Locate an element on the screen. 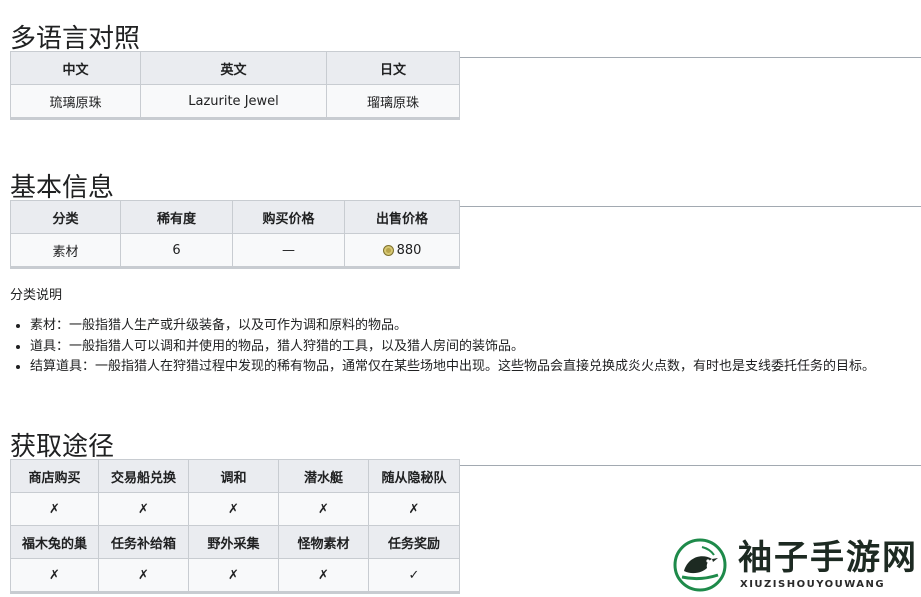  cell-rarity: 6 is located at coordinates (176, 250).